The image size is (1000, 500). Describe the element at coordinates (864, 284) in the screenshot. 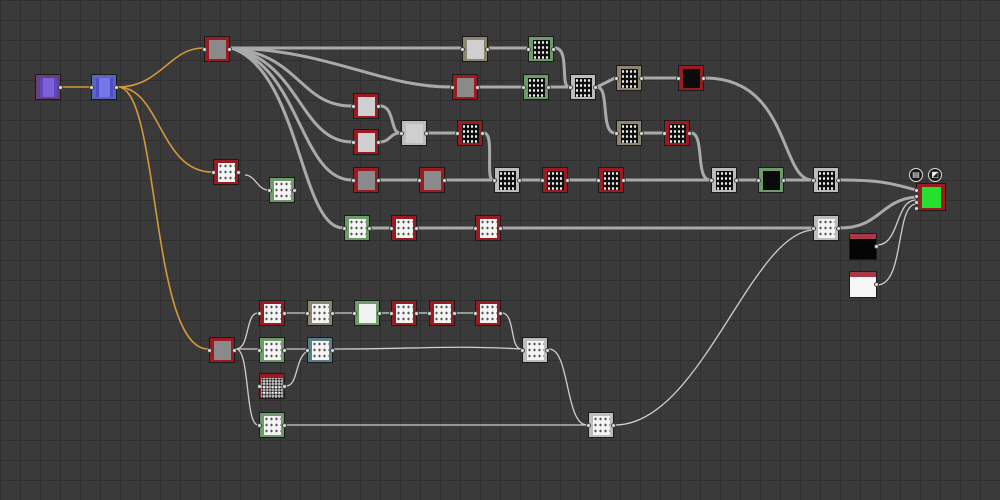

I see `texture-node-white` at that location.